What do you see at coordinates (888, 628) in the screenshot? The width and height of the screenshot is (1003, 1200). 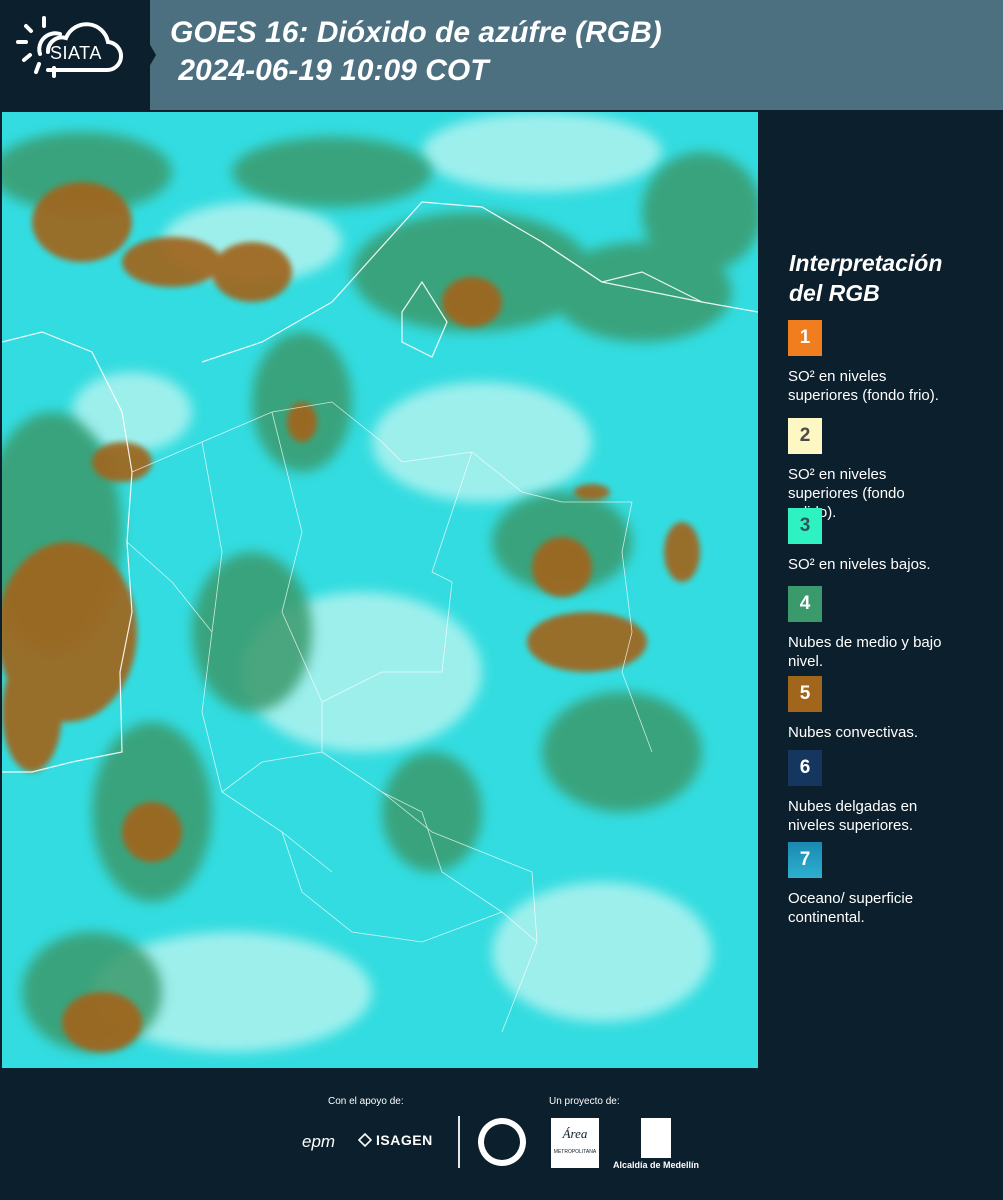 I see `legend-item-4: 4 Nubes de medio y bajo nivel.` at bounding box center [888, 628].